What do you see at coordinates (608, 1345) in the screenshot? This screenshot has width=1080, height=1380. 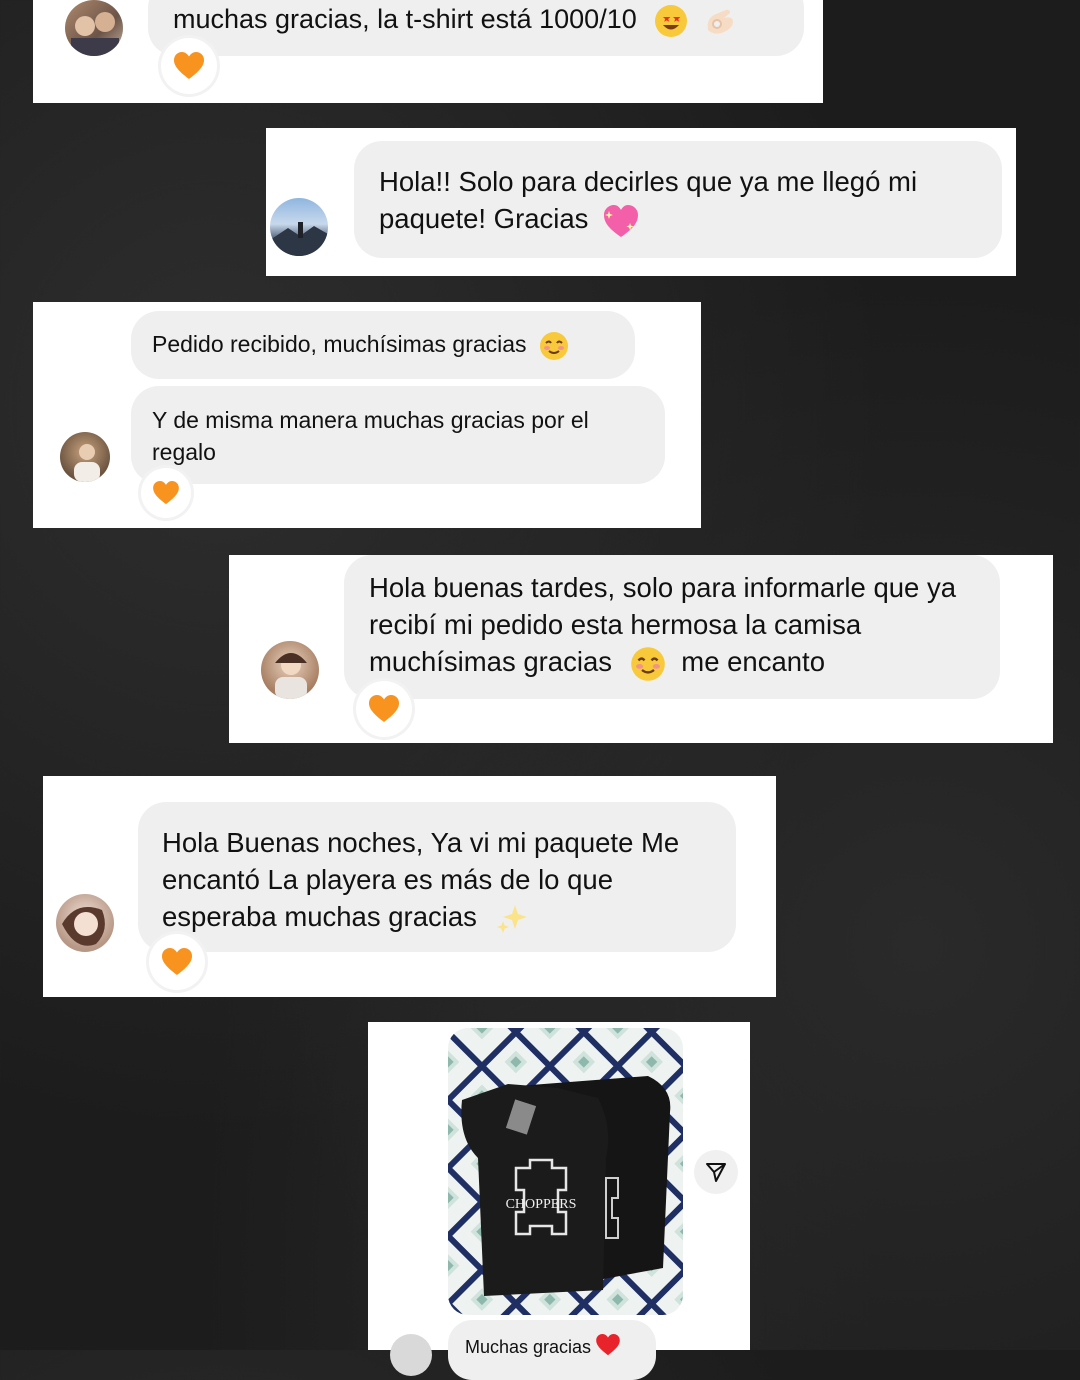 I see `red-heart-emoji` at bounding box center [608, 1345].